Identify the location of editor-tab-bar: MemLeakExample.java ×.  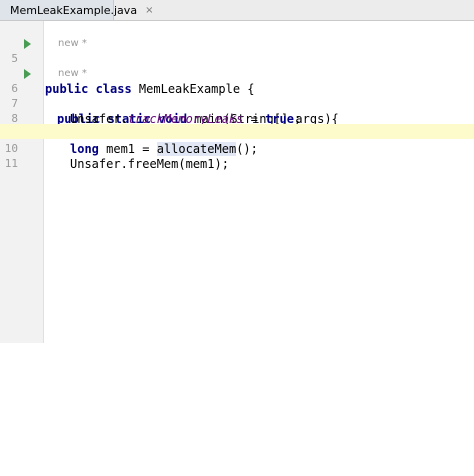
(237, 10).